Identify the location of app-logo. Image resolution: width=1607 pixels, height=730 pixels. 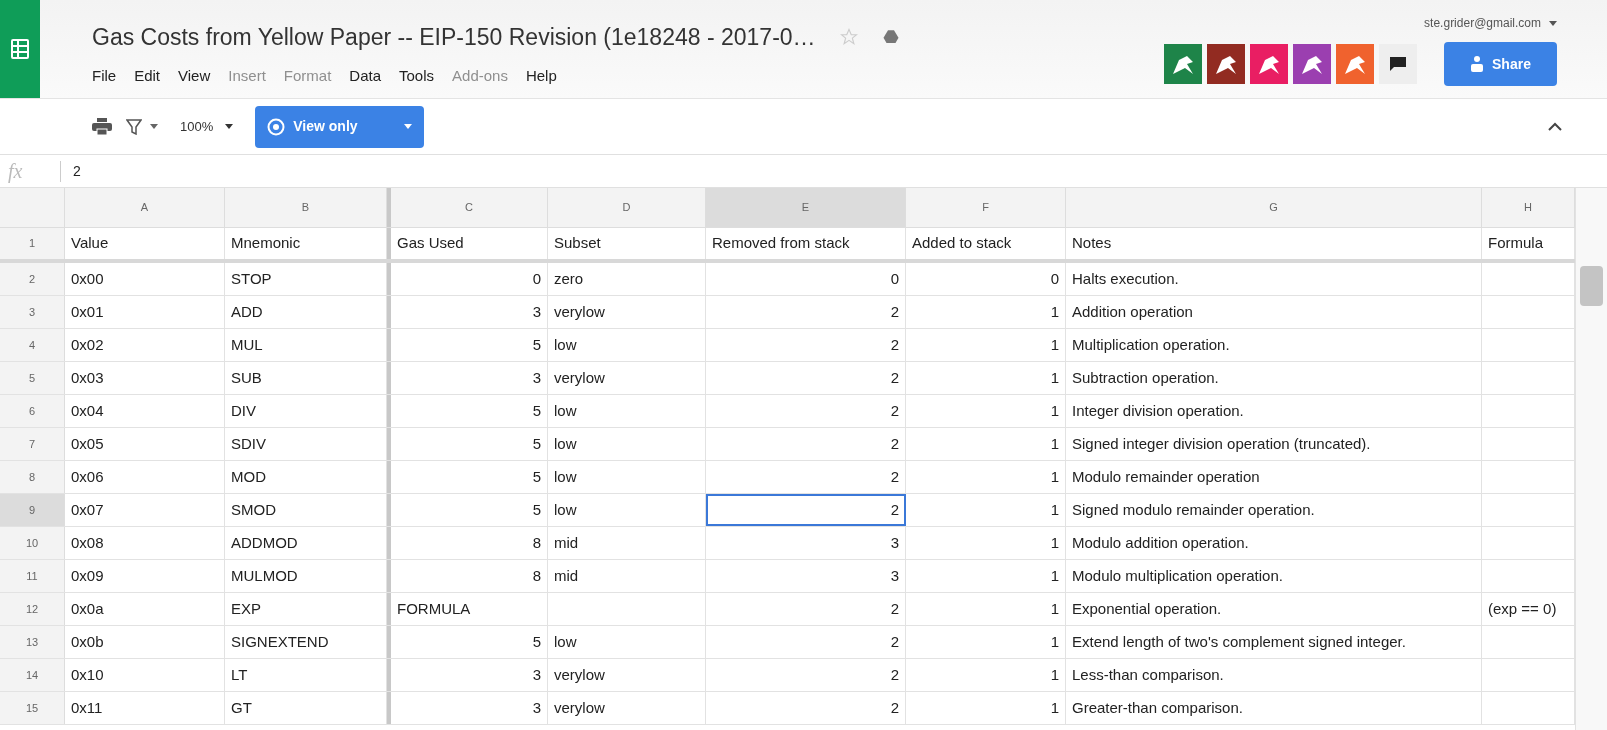
(20, 49).